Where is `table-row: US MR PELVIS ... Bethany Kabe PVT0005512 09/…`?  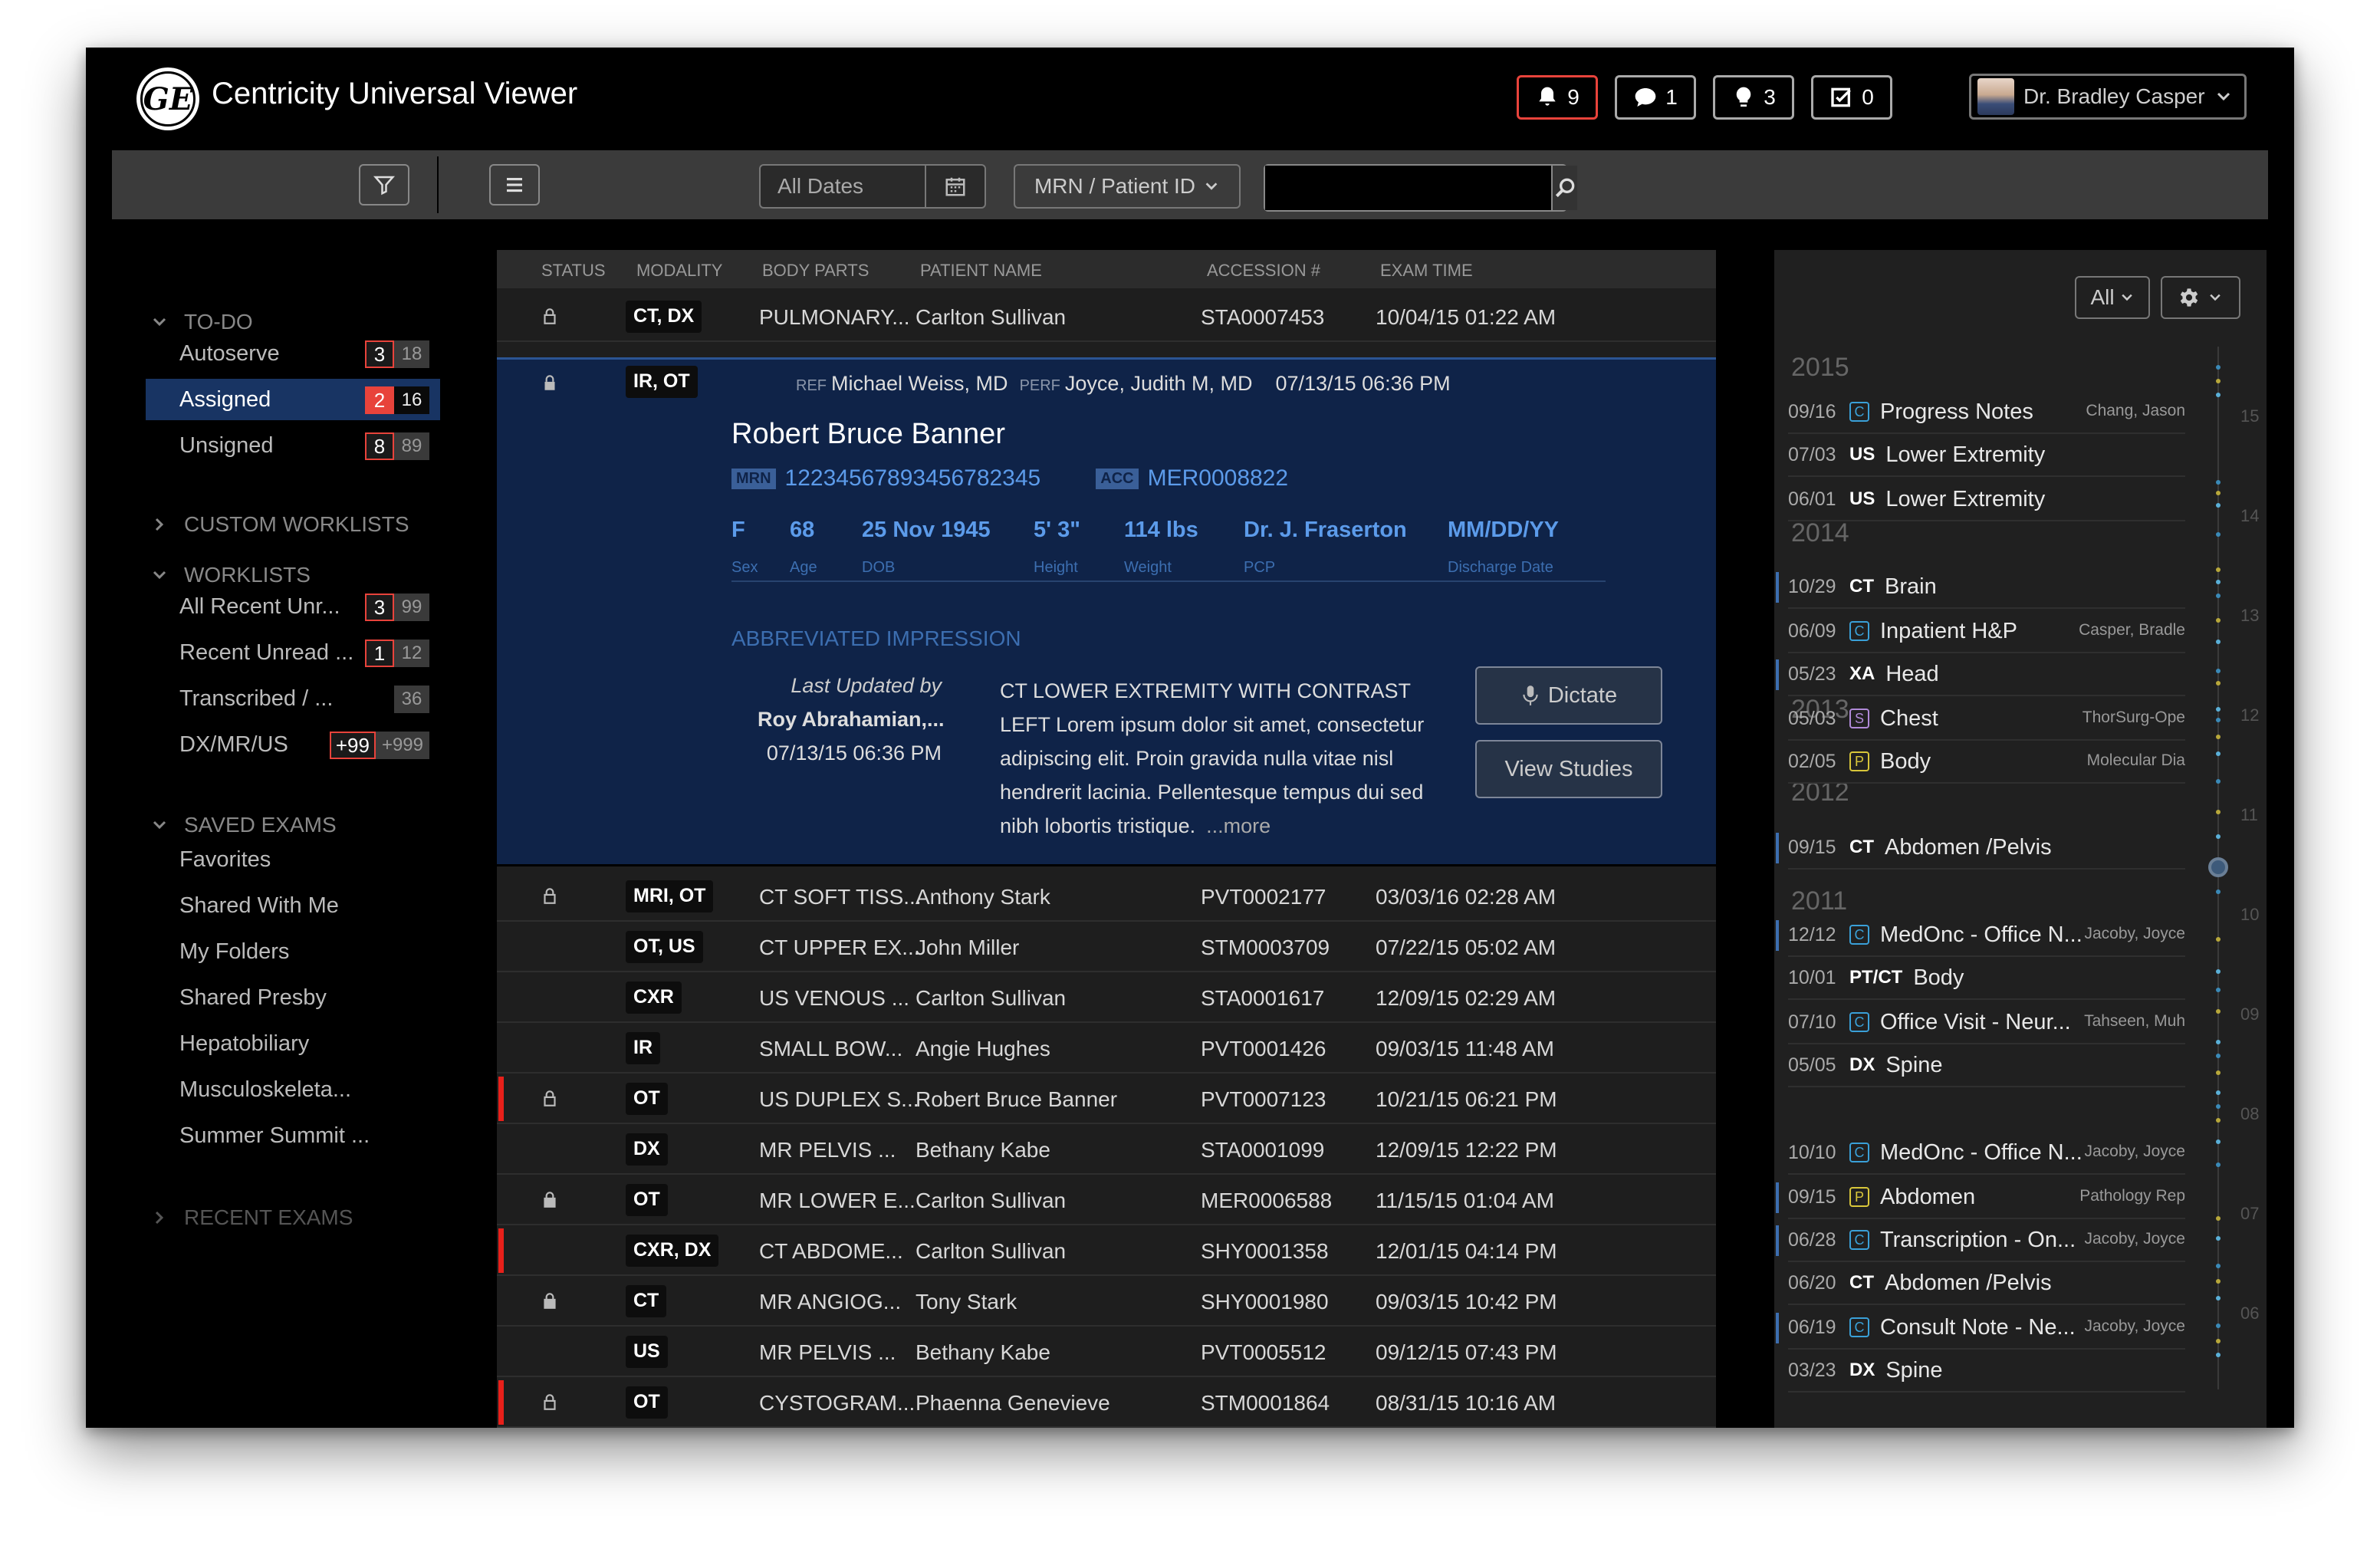 table-row: US MR PELVIS ... Bethany Kabe PVT0005512 09/… is located at coordinates (1106, 1352).